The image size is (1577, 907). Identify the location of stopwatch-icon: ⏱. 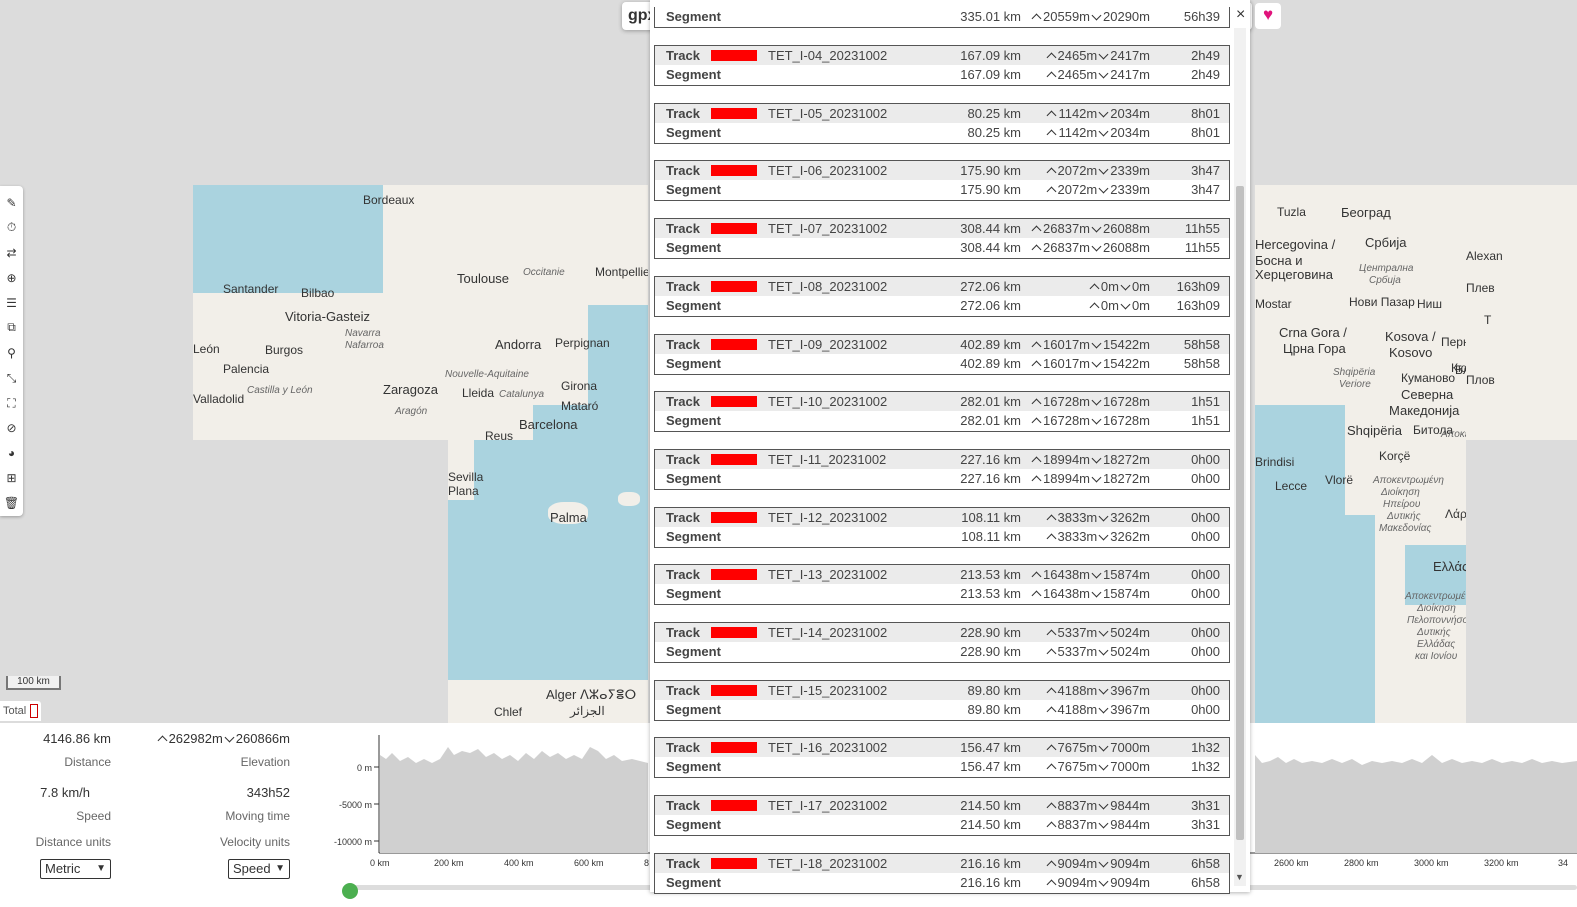
(12, 227).